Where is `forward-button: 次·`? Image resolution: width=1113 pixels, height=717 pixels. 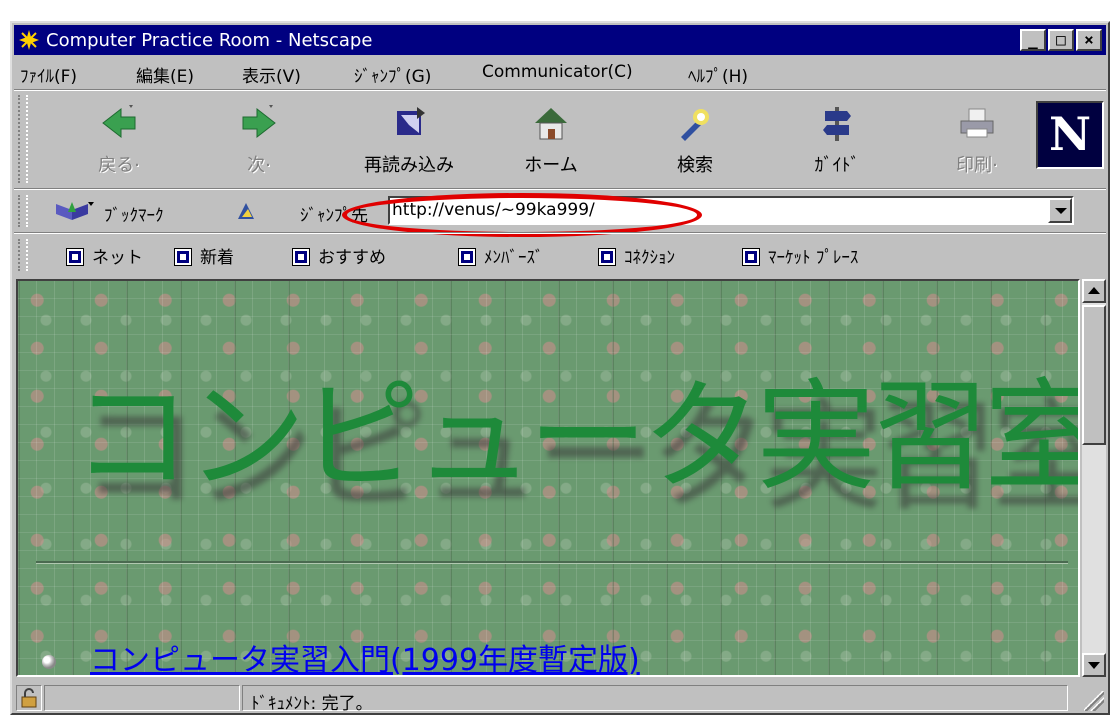
forward-button: 次· is located at coordinates (259, 139).